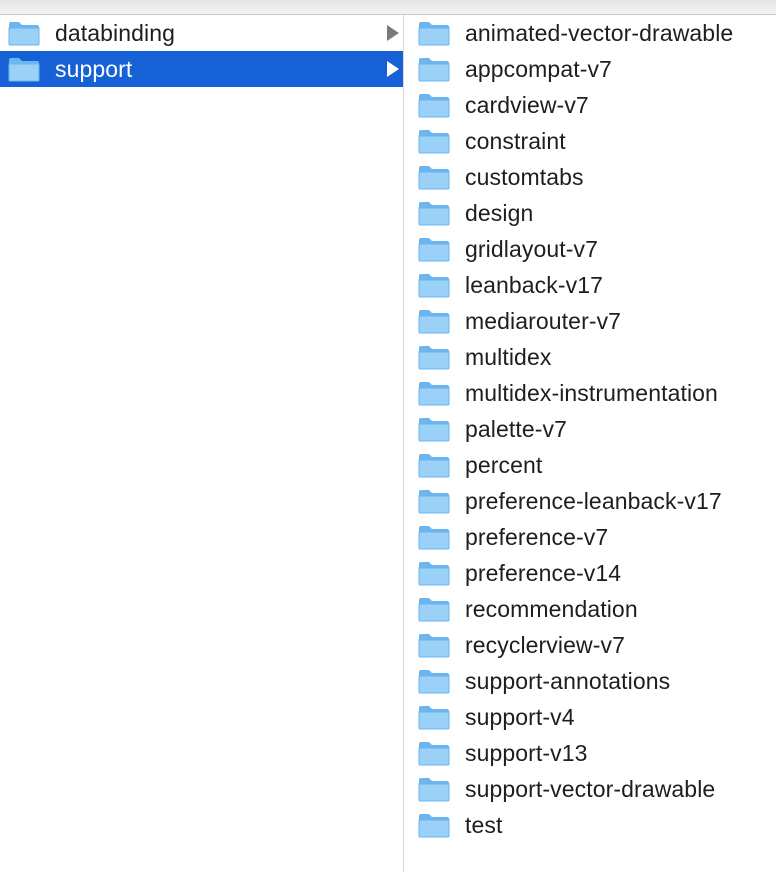 Image resolution: width=776 pixels, height=872 pixels. Describe the element at coordinates (590, 825) in the screenshot. I see `folder-row: test` at that location.